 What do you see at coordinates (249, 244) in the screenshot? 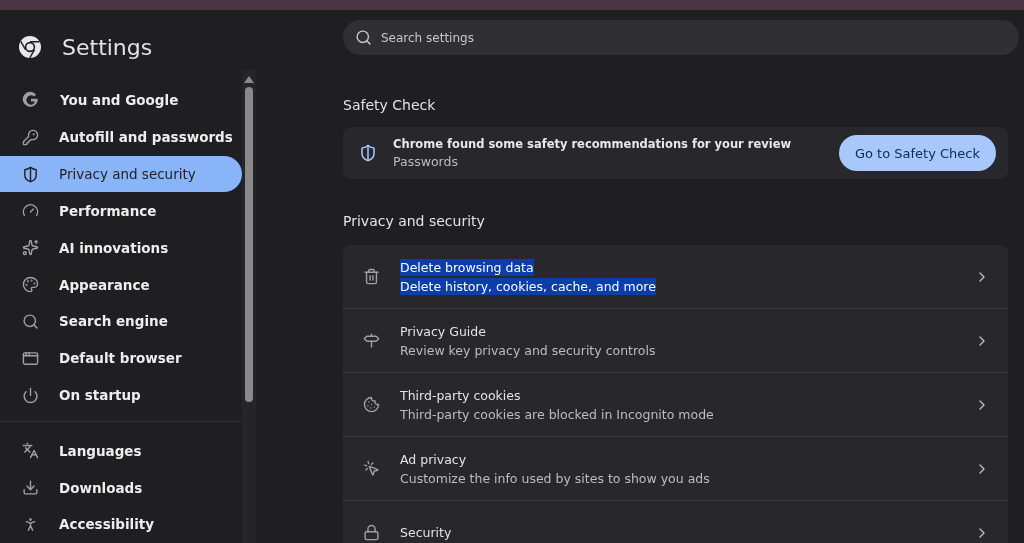
I see `scrollbar-thumb` at bounding box center [249, 244].